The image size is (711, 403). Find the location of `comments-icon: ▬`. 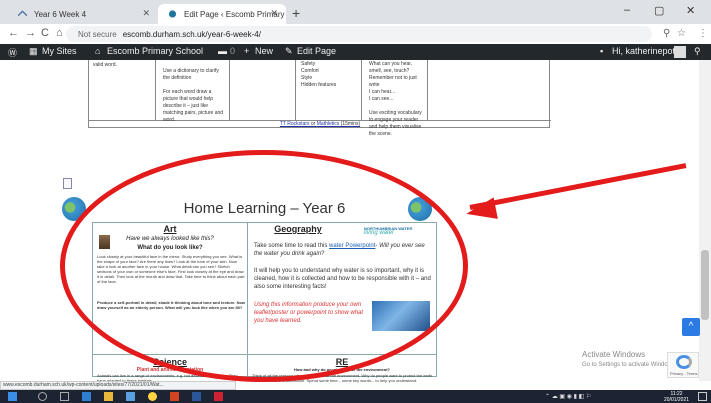

comments-icon: ▬ is located at coordinates (222, 51).